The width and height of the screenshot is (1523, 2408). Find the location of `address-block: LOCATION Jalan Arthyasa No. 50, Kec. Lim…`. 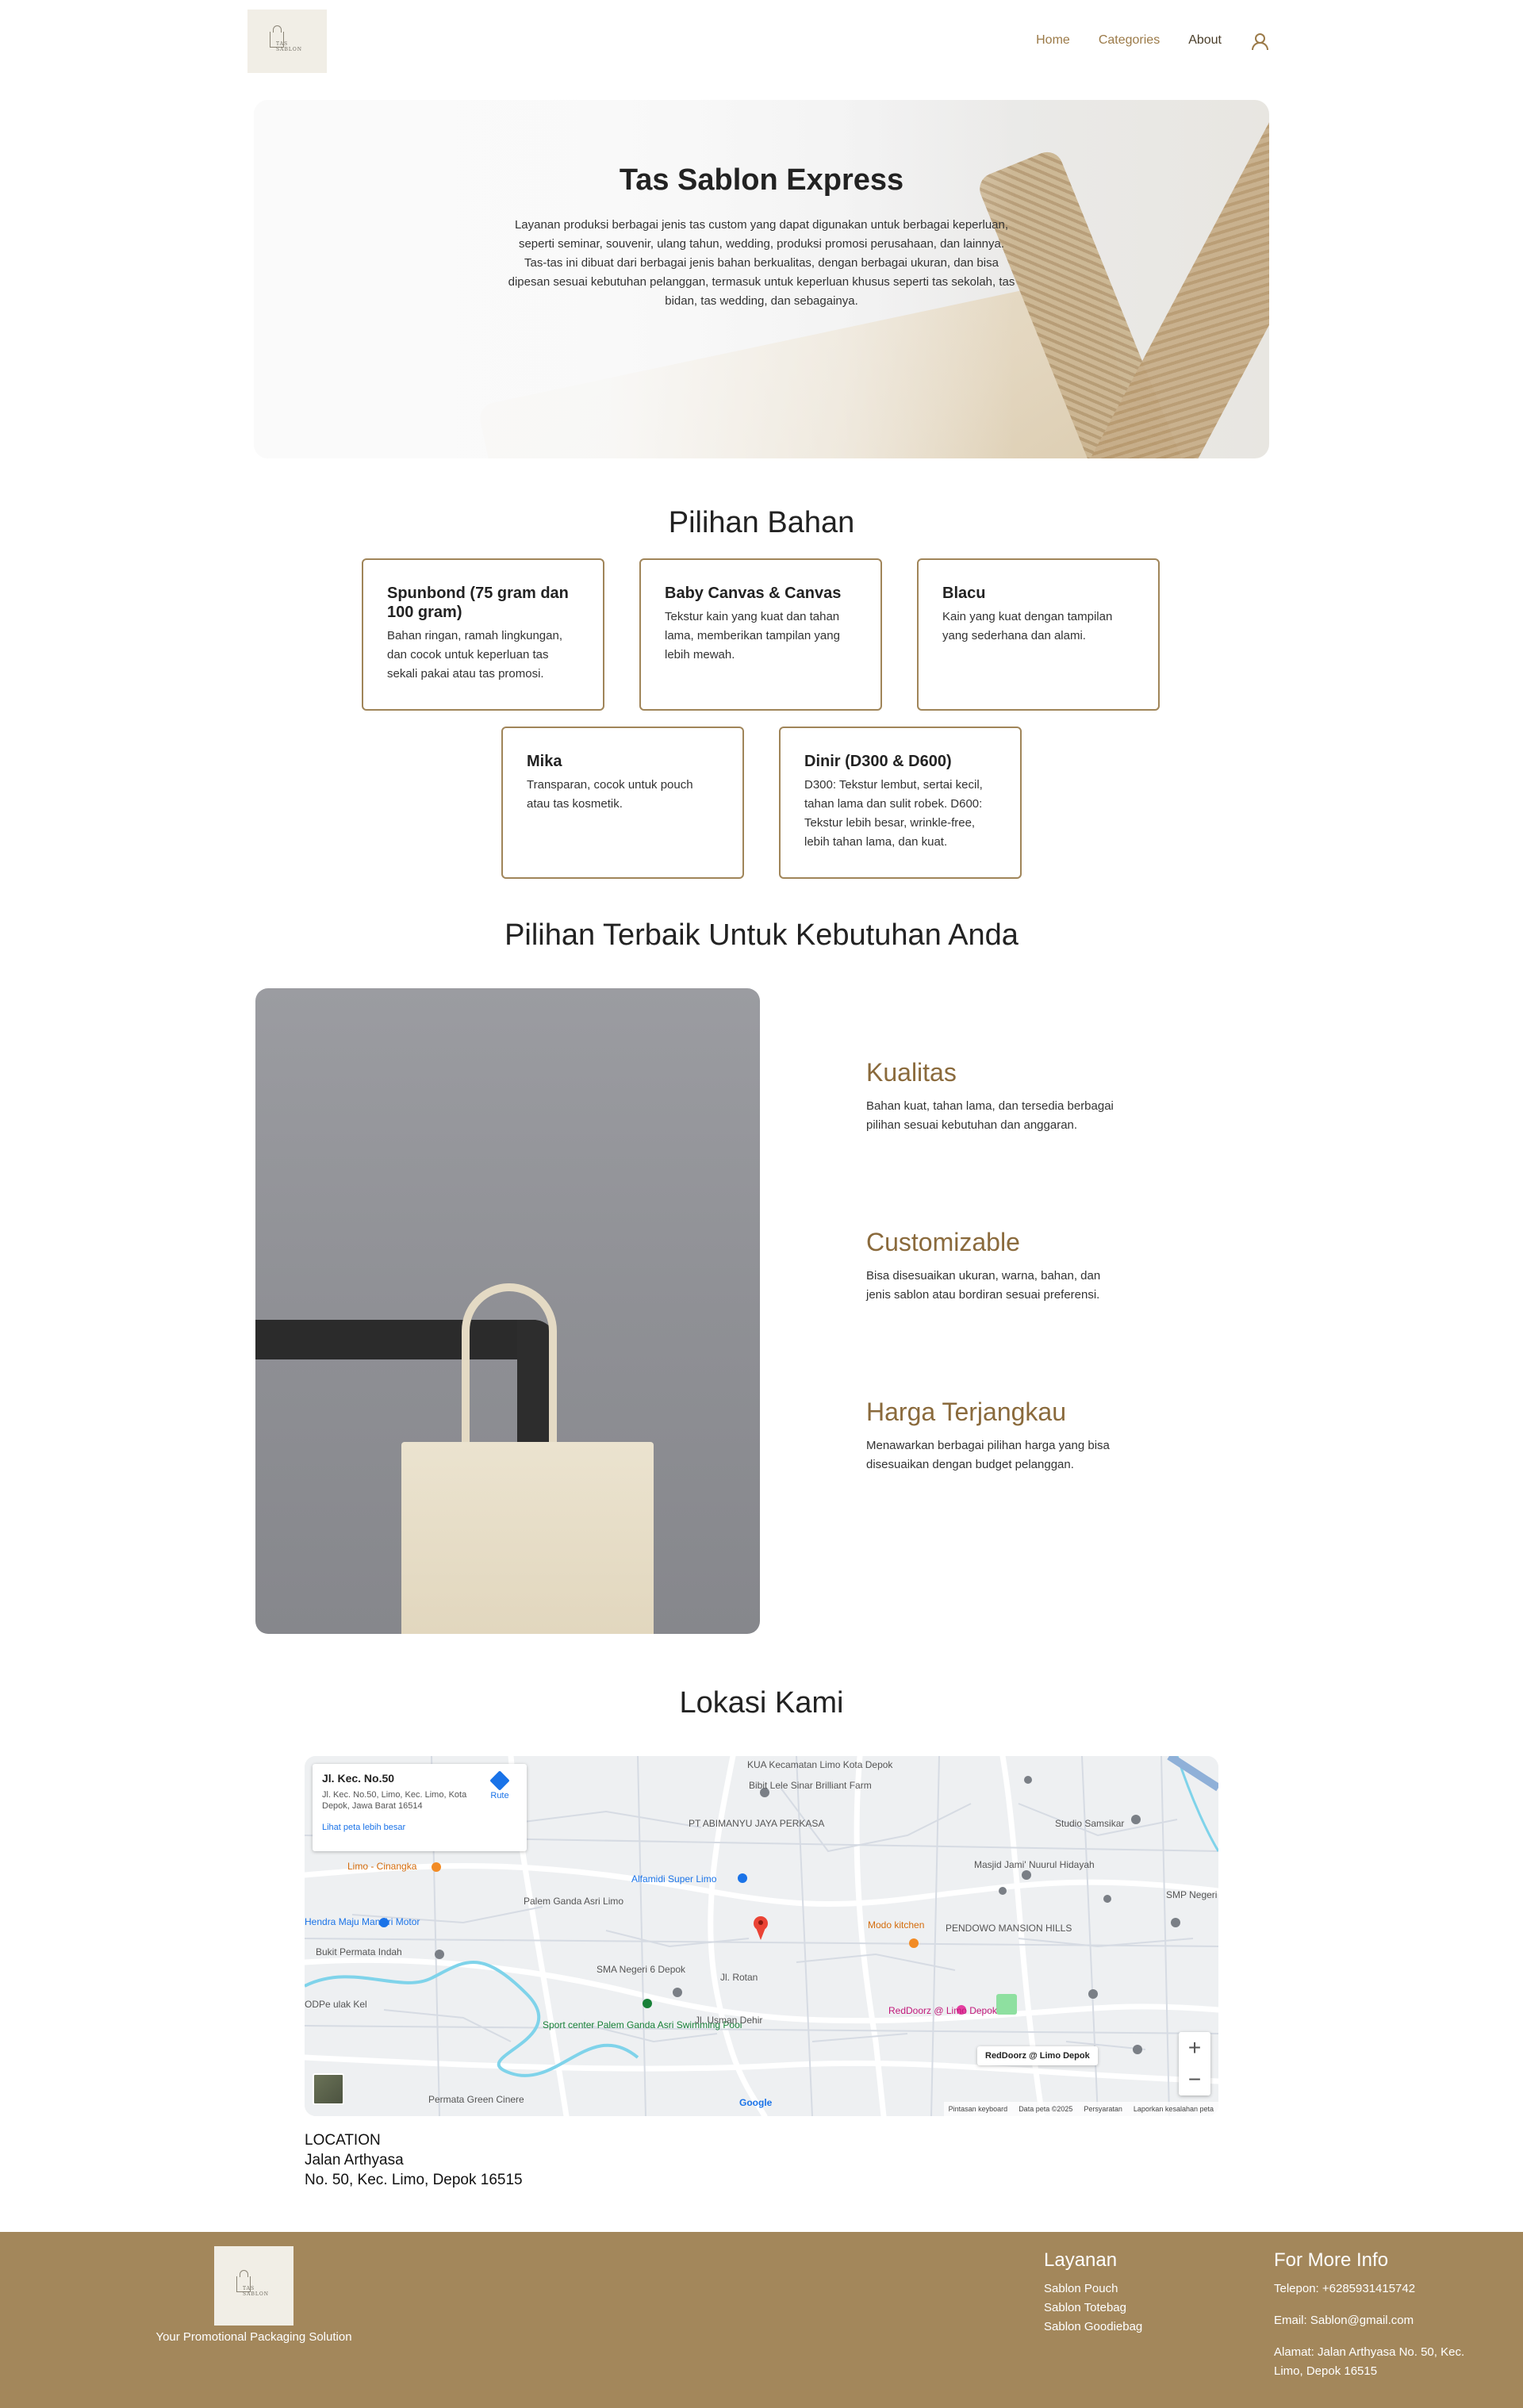

address-block: LOCATION Jalan Arthyasa No. 50, Kec. Lim… is located at coordinates (414, 2160).